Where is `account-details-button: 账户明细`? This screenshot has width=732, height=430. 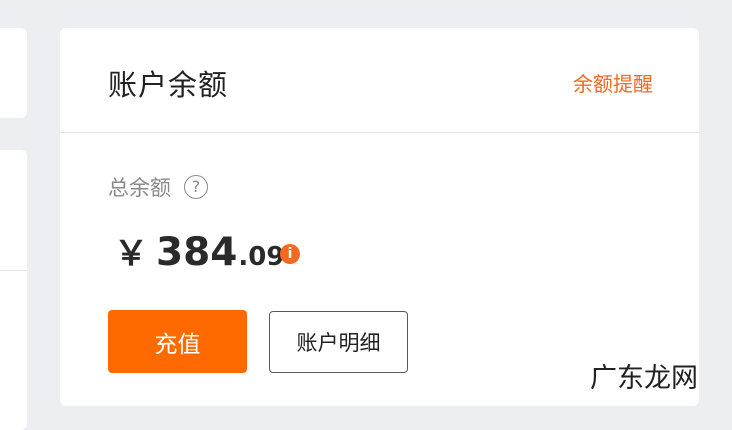
account-details-button: 账户明细 is located at coordinates (338, 342).